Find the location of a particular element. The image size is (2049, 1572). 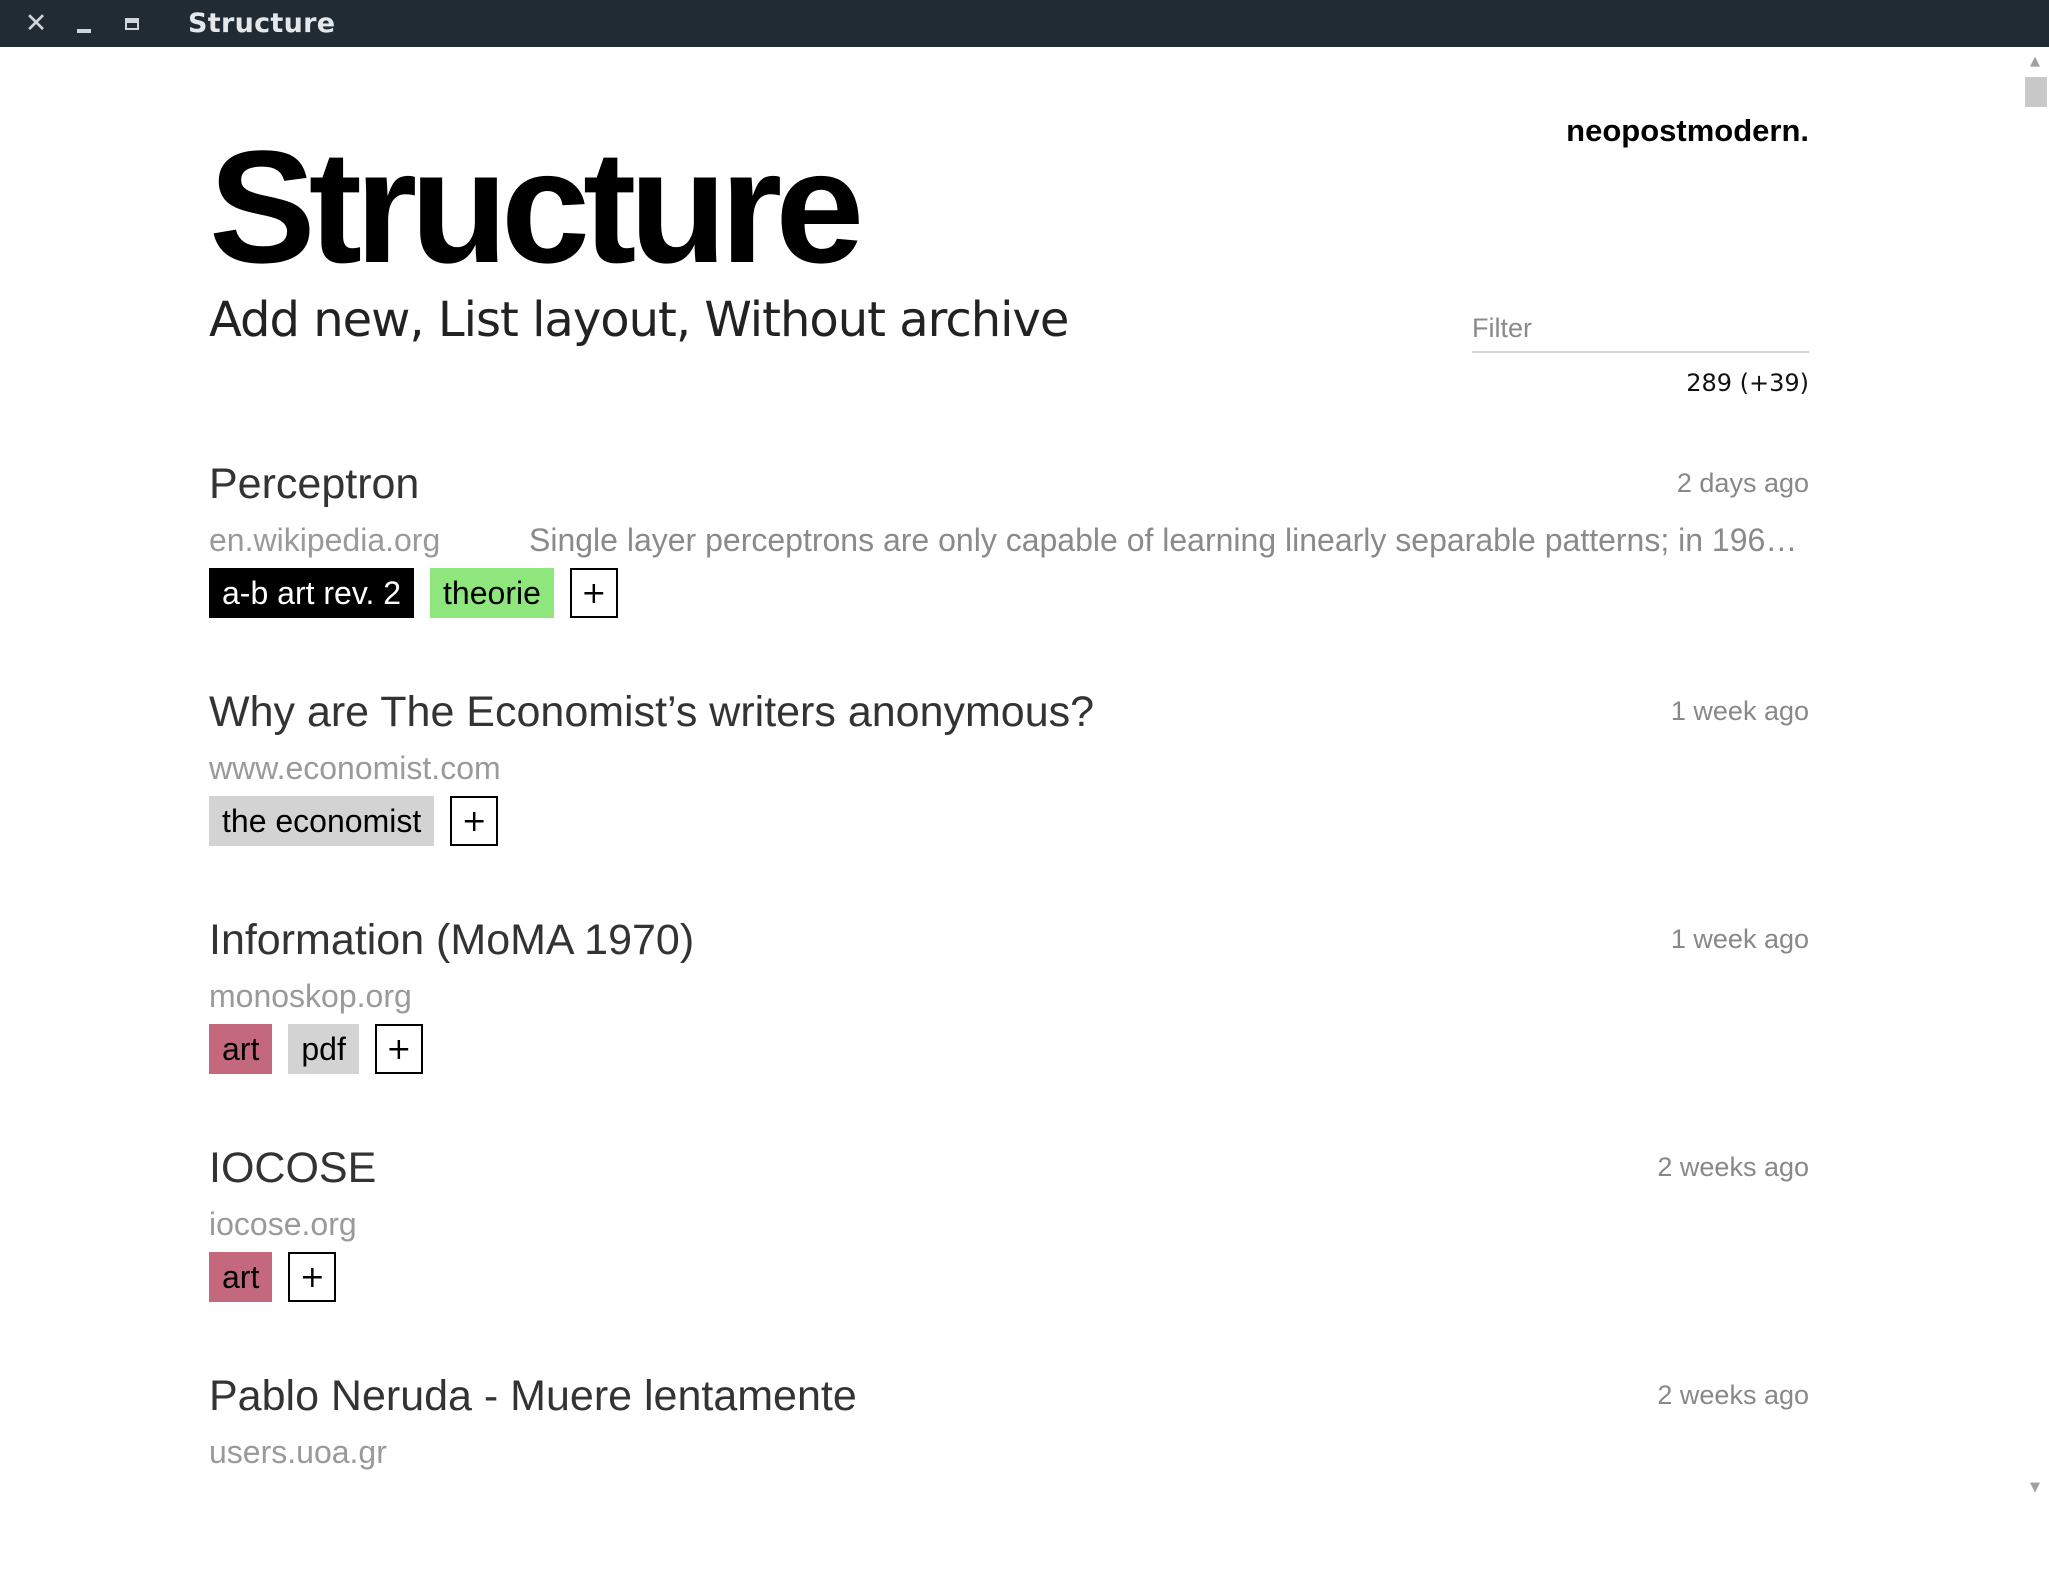

item-title: Perceptron is located at coordinates (314, 484).